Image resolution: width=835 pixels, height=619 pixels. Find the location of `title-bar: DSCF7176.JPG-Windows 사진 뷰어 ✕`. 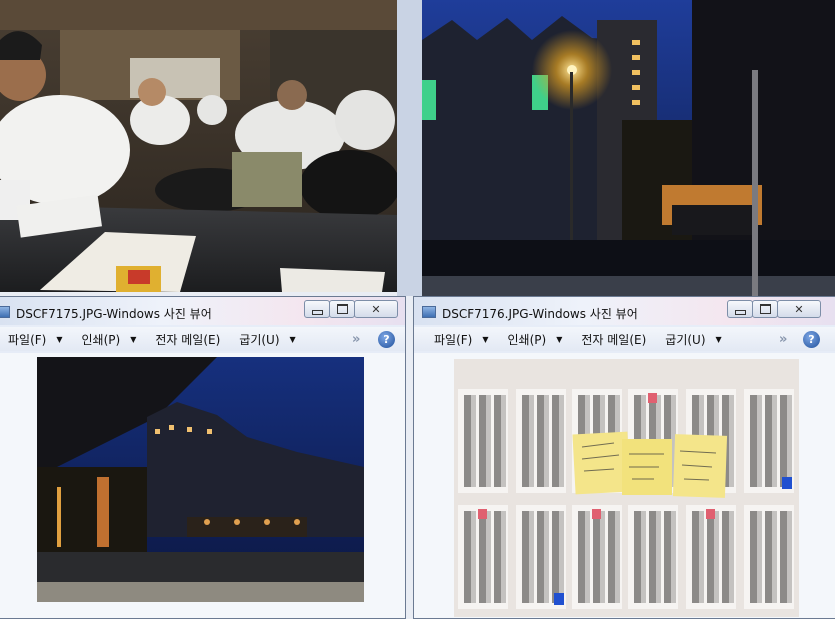

title-bar: DSCF7176.JPG-Windows 사진 뷰어 ✕ is located at coordinates (624, 311).